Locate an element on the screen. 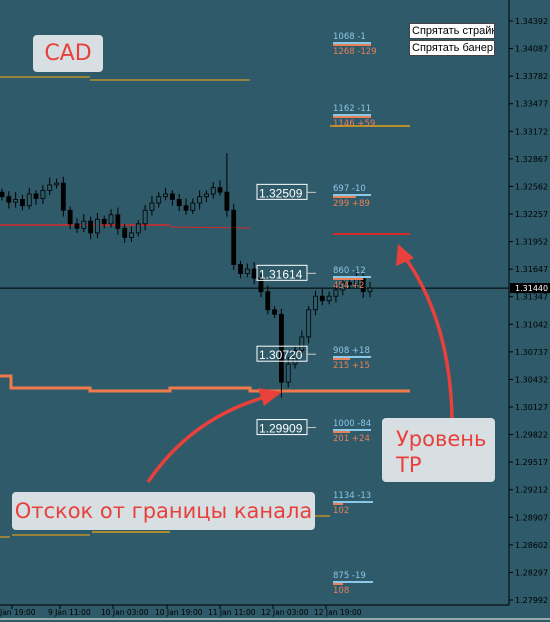  bounce-annotation: Отскок от границы канала is located at coordinates (163, 511).